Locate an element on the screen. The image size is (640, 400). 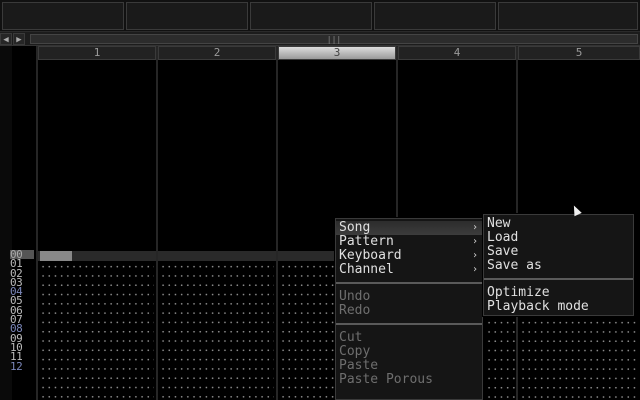
channel-header-4: 4 is located at coordinates (457, 53).